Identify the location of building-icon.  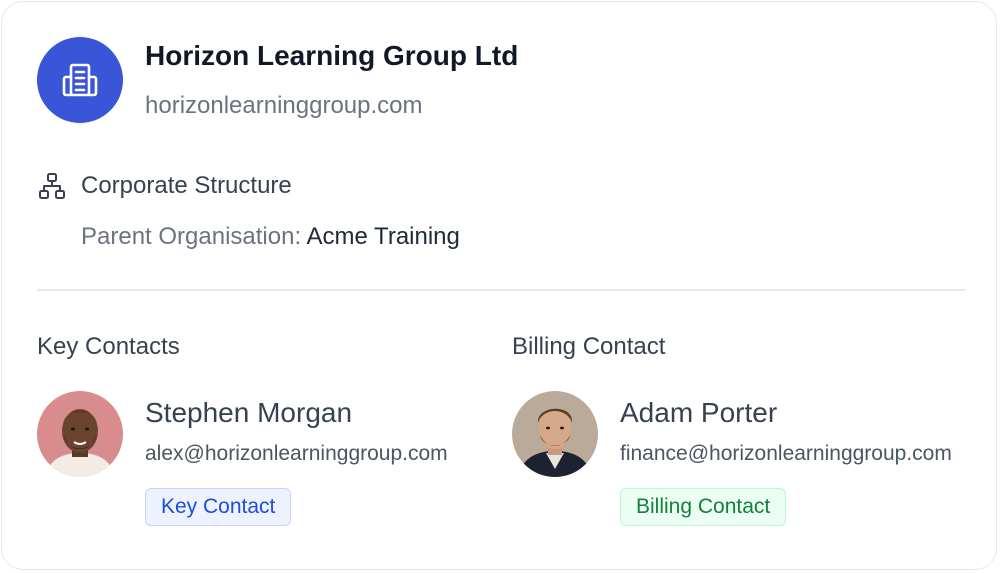
(80, 80).